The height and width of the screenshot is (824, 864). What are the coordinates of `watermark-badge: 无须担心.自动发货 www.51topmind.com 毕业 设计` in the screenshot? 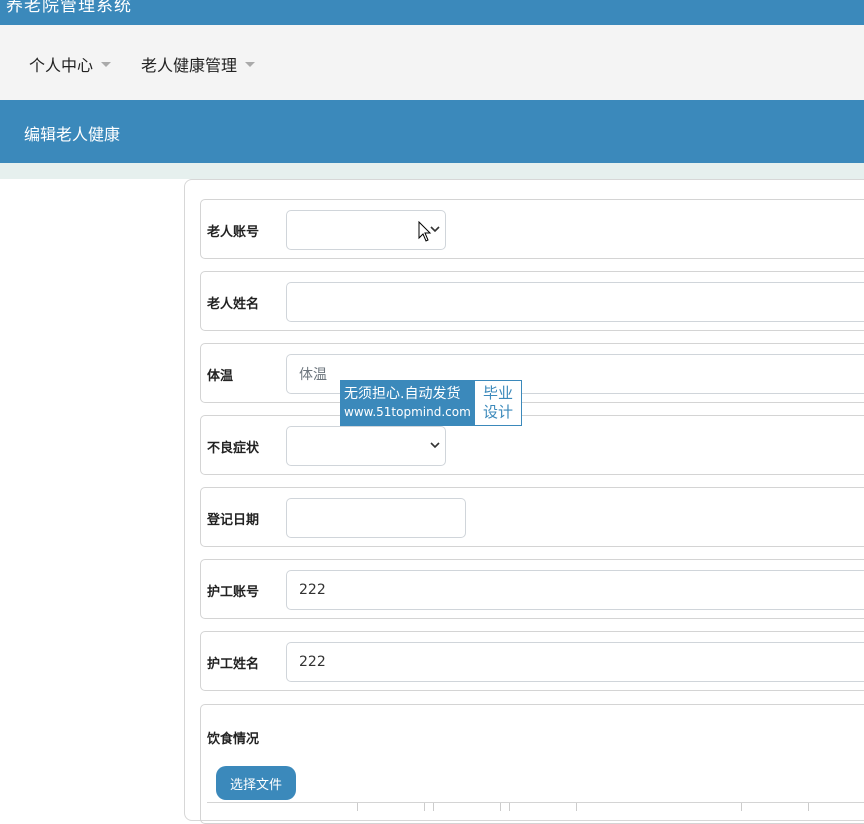 It's located at (431, 403).